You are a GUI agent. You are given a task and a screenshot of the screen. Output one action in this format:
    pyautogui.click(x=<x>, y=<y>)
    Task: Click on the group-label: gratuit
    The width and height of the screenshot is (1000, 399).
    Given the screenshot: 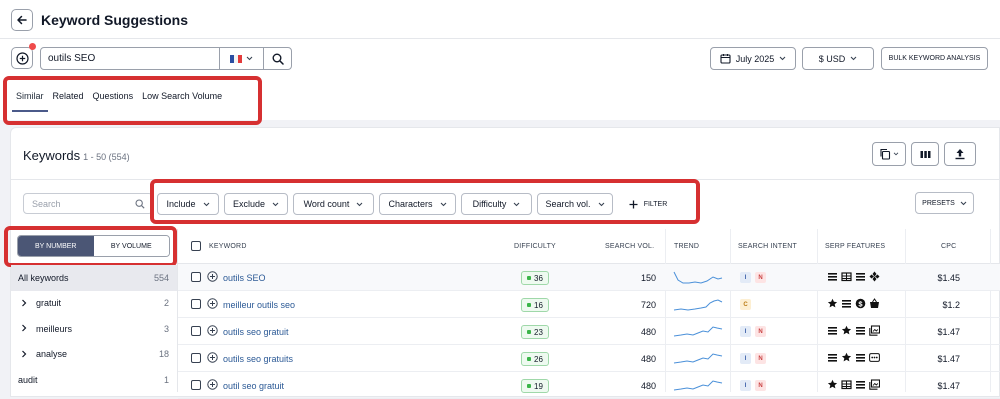 What is the action you would take?
    pyautogui.click(x=49, y=303)
    